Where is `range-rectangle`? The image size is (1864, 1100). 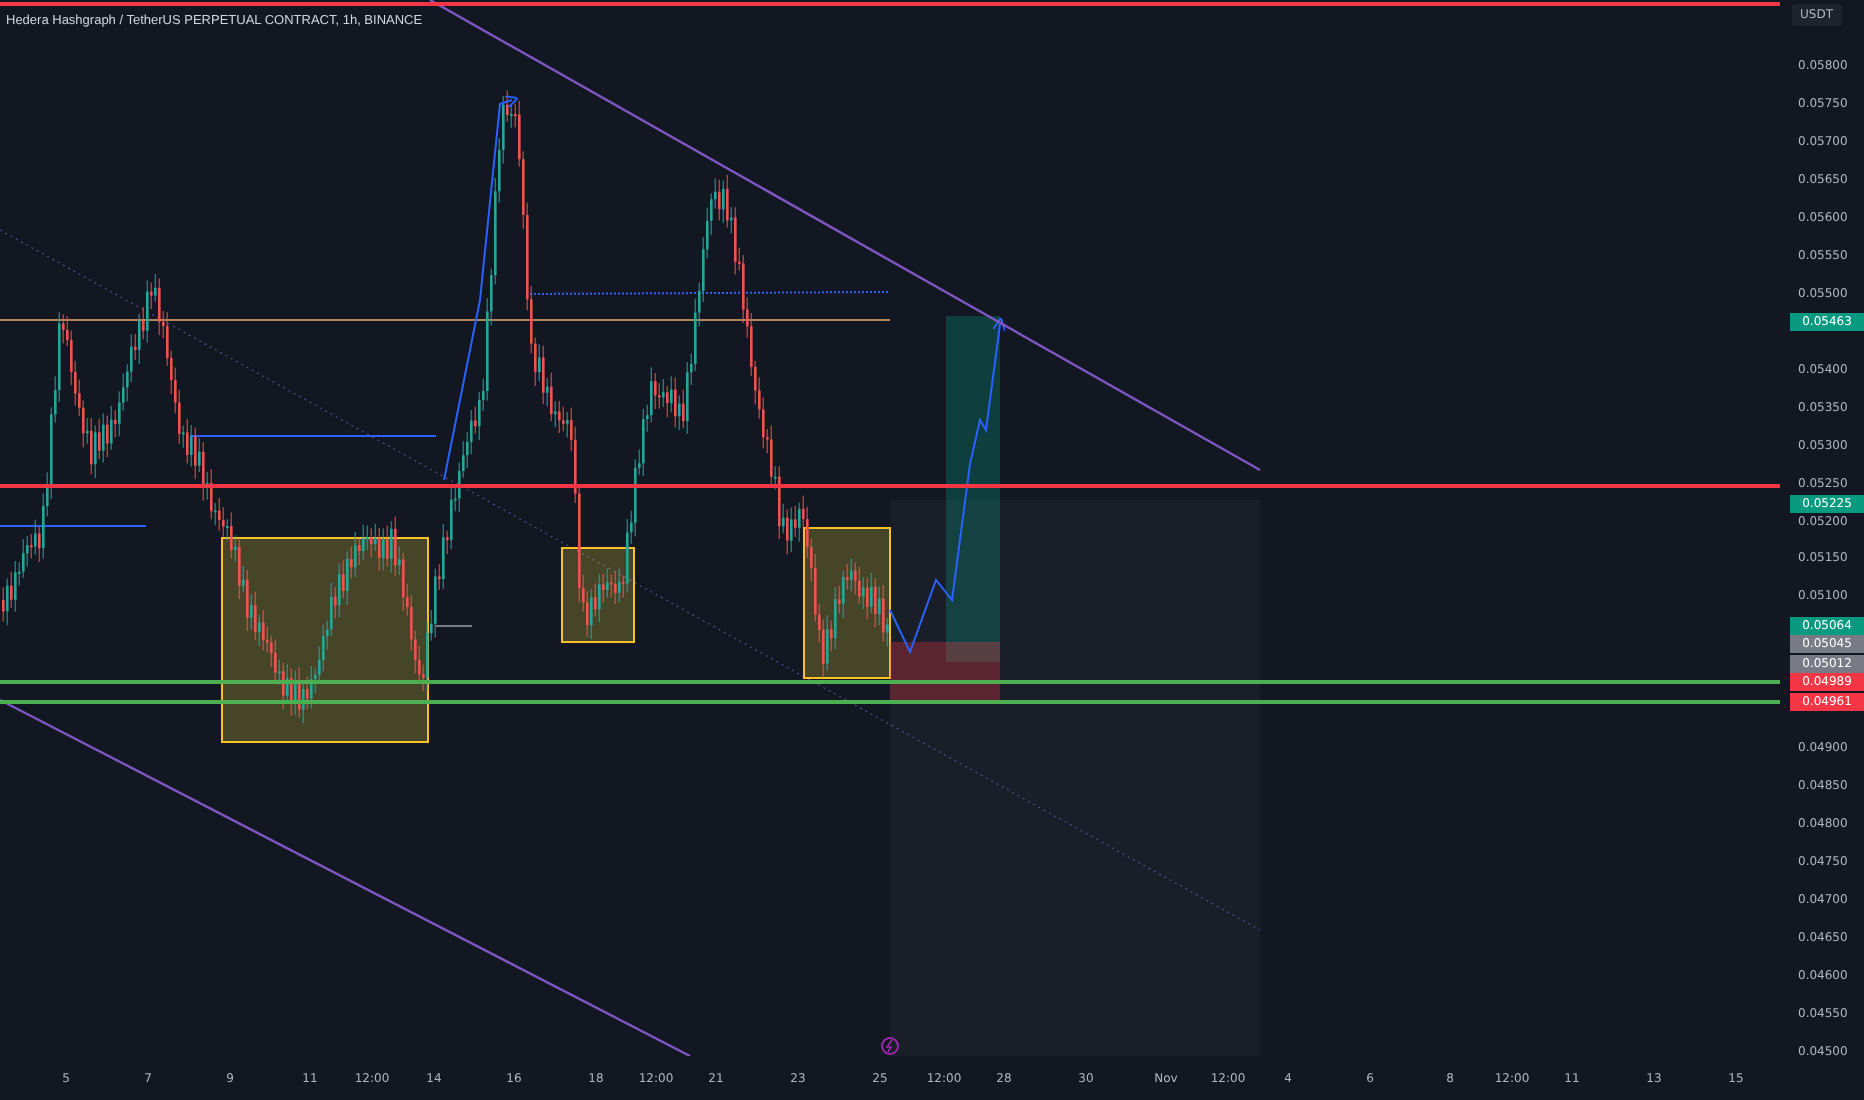 range-rectangle is located at coordinates (598, 595).